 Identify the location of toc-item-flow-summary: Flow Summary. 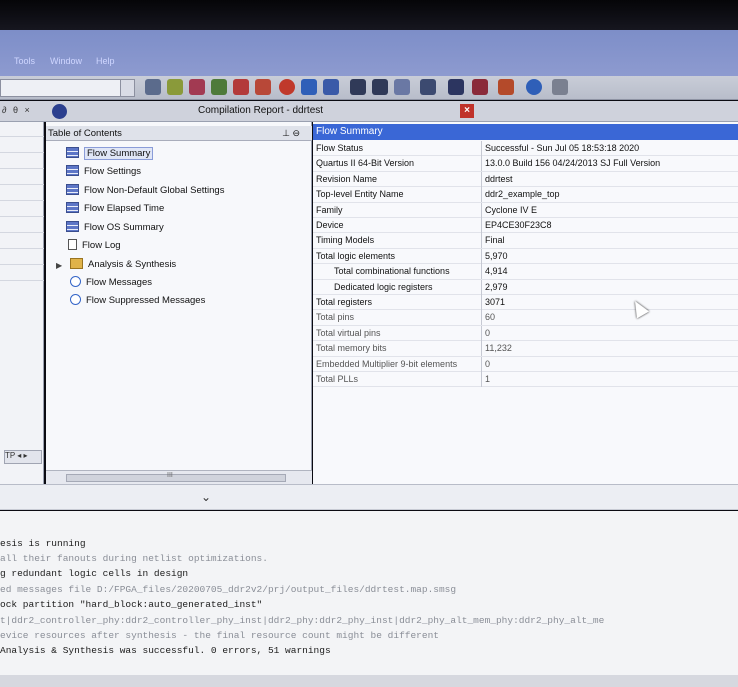
(110, 154).